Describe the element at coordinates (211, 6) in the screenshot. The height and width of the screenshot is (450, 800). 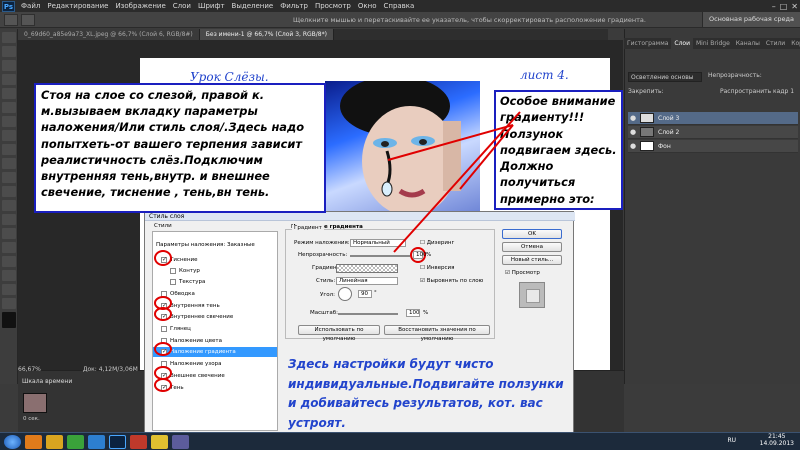
I see `menu-type: Шрифт` at that location.